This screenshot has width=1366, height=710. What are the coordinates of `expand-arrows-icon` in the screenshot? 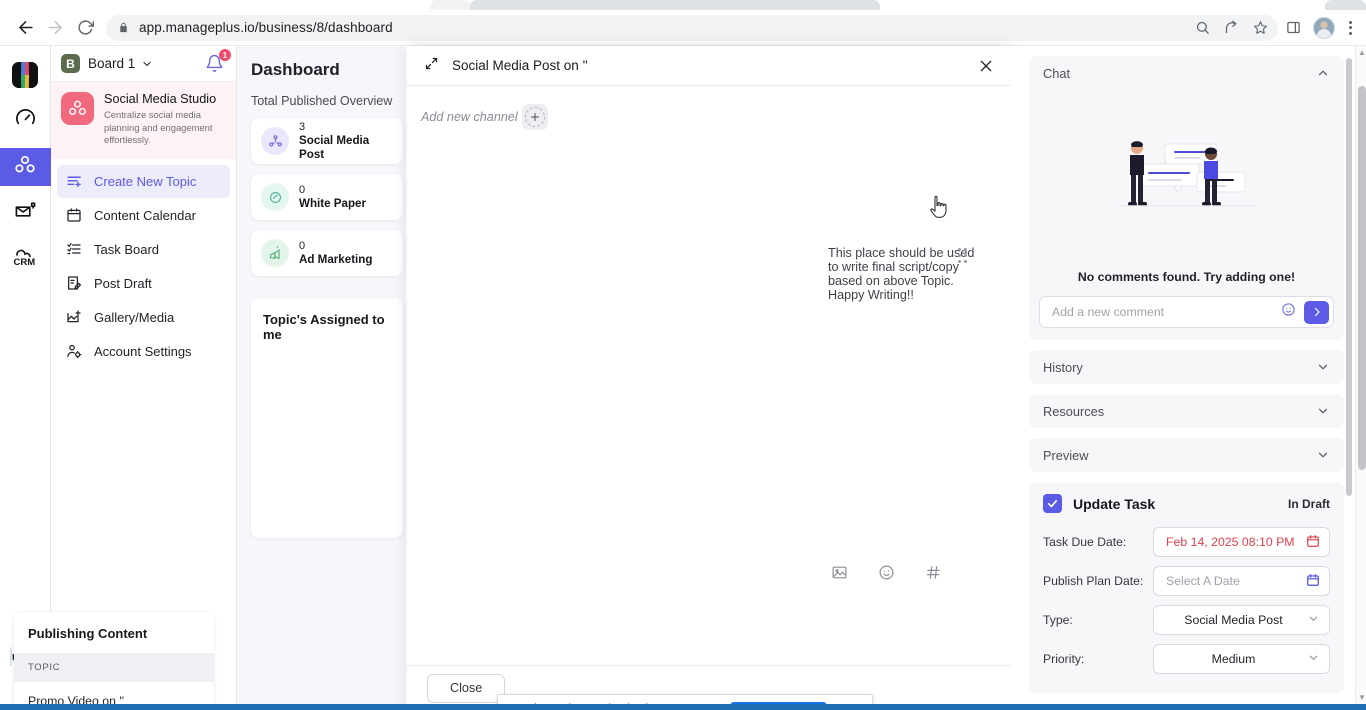 It's located at (431, 66).